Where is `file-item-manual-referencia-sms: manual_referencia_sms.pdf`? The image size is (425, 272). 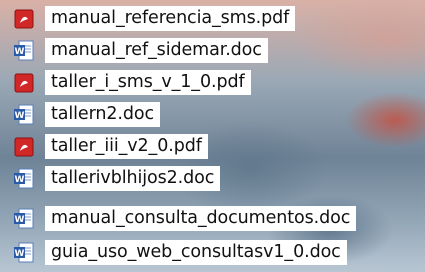 file-item-manual-referencia-sms: manual_referencia_sms.pdf is located at coordinates (153, 18).